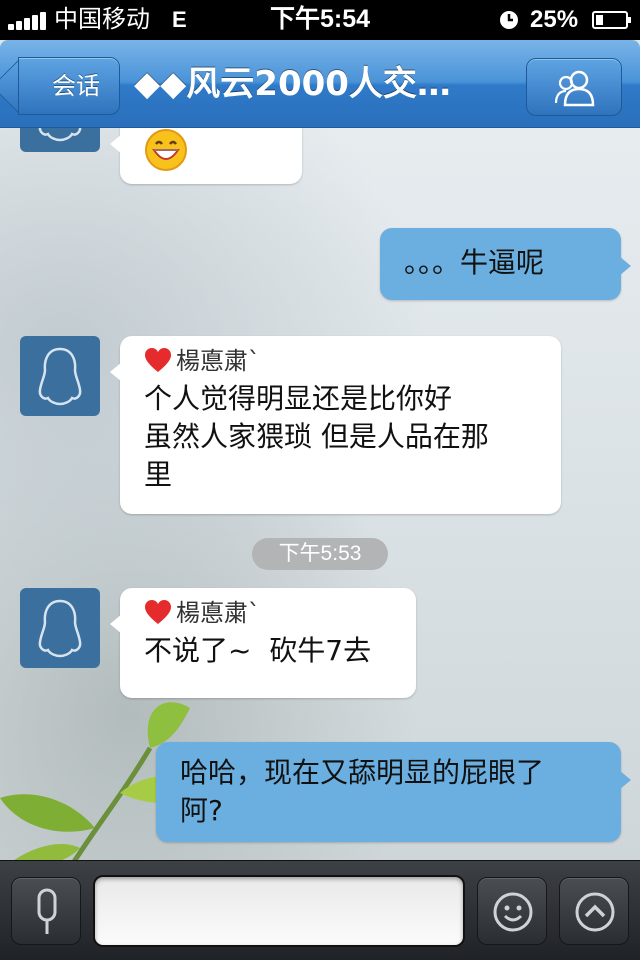 Image resolution: width=640 pixels, height=960 pixels. I want to click on smiley-icon, so click(513, 912).